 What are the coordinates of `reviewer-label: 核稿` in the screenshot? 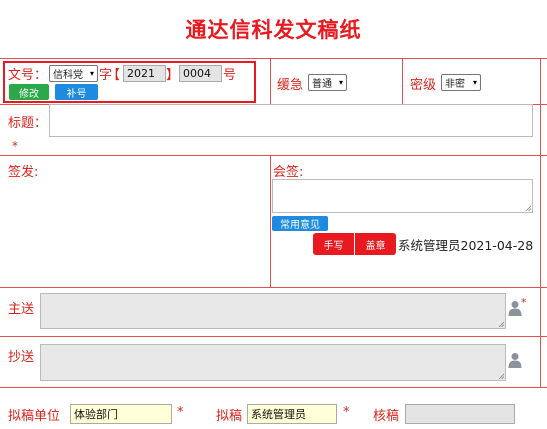 It's located at (386, 416).